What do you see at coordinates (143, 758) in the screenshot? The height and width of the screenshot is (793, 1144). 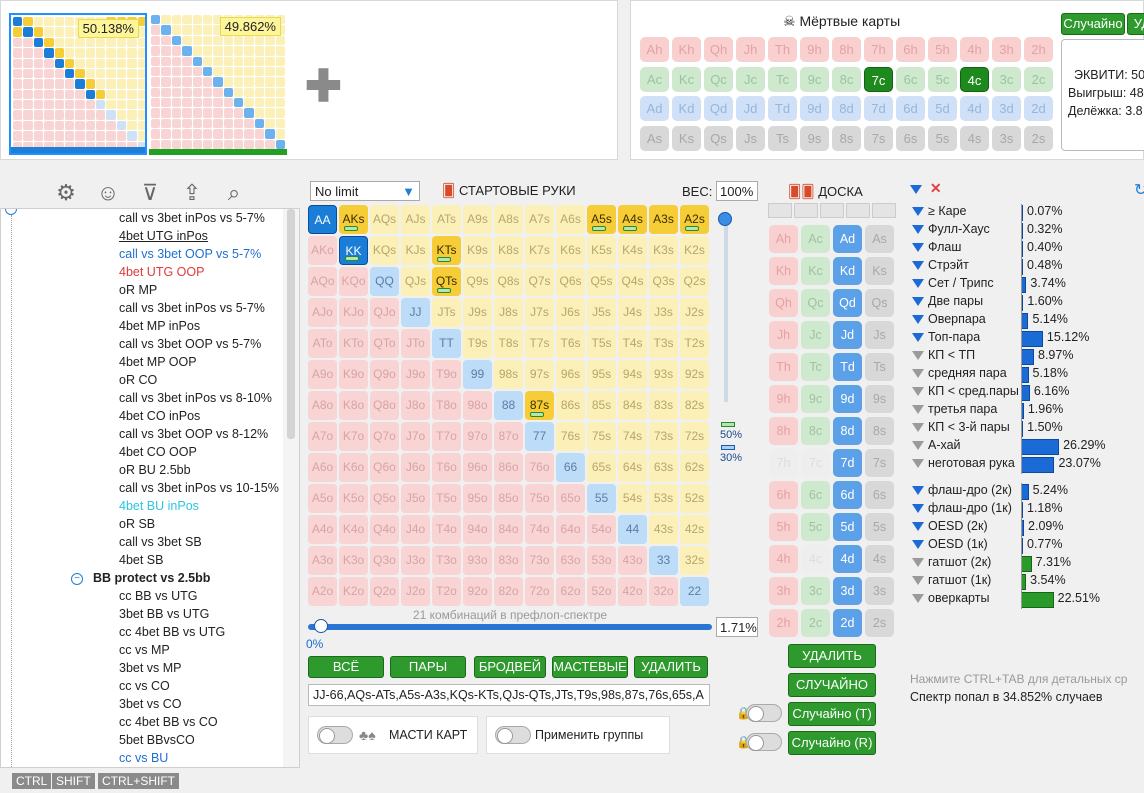 I see `tree-item: cc vs BU` at bounding box center [143, 758].